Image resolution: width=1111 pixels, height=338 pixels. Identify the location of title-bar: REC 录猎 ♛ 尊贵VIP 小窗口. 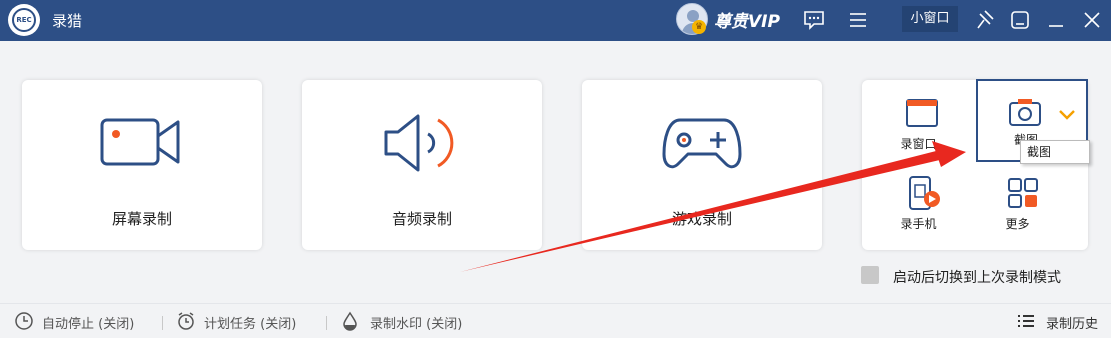
(555, 20).